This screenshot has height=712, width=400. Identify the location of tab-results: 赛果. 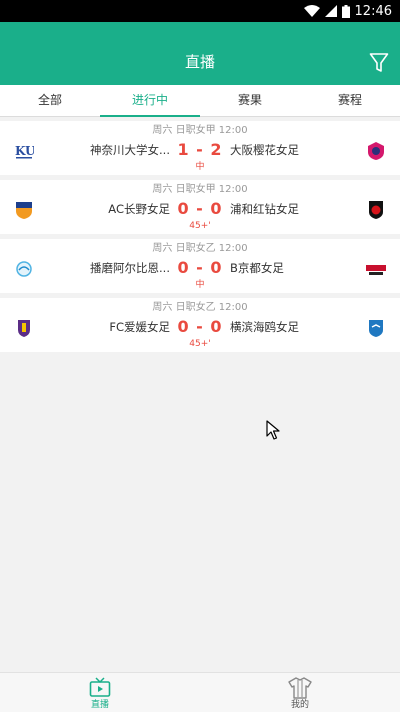
(250, 100).